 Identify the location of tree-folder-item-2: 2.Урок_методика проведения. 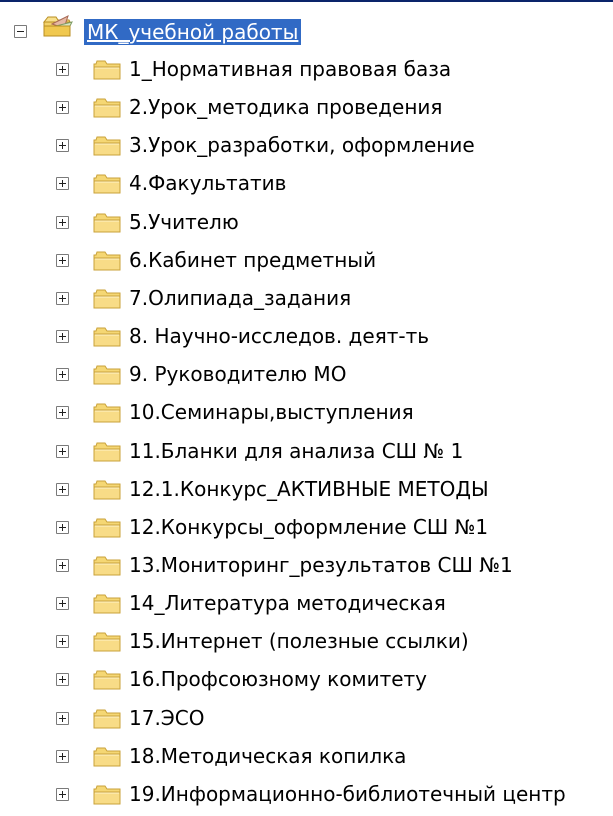
(306, 108).